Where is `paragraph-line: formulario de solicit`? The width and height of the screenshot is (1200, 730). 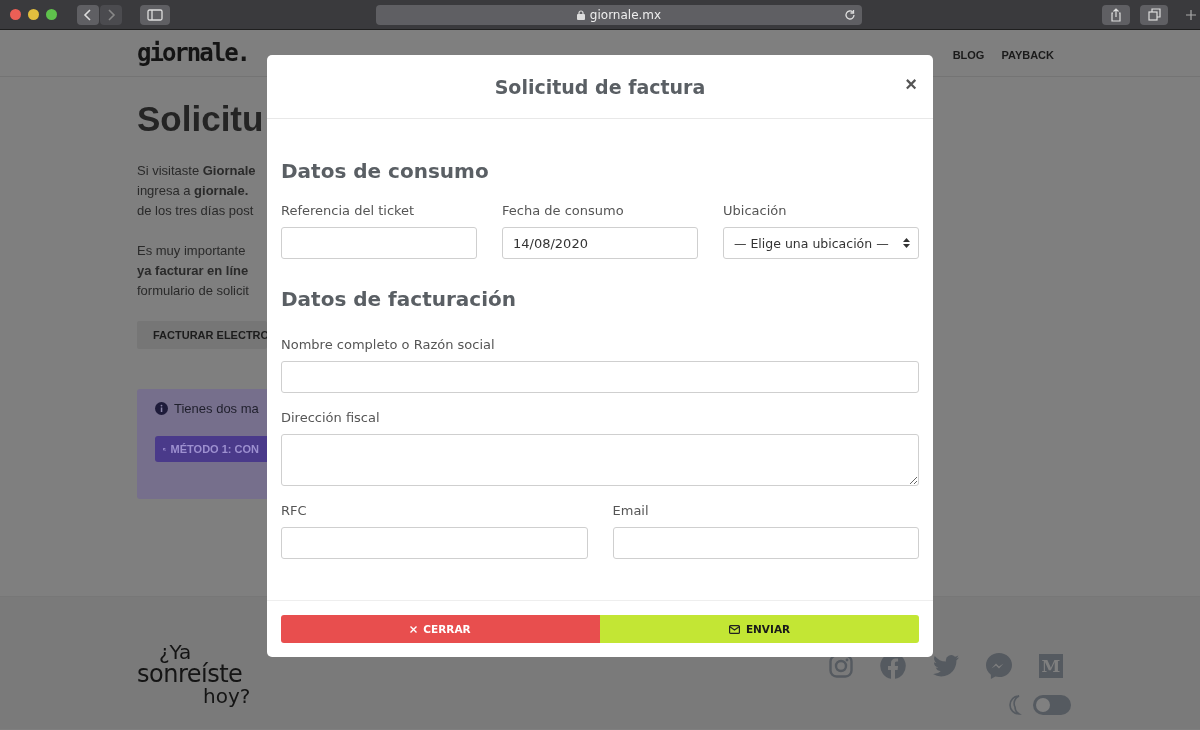 paragraph-line: formulario de solicit is located at coordinates (193, 291).